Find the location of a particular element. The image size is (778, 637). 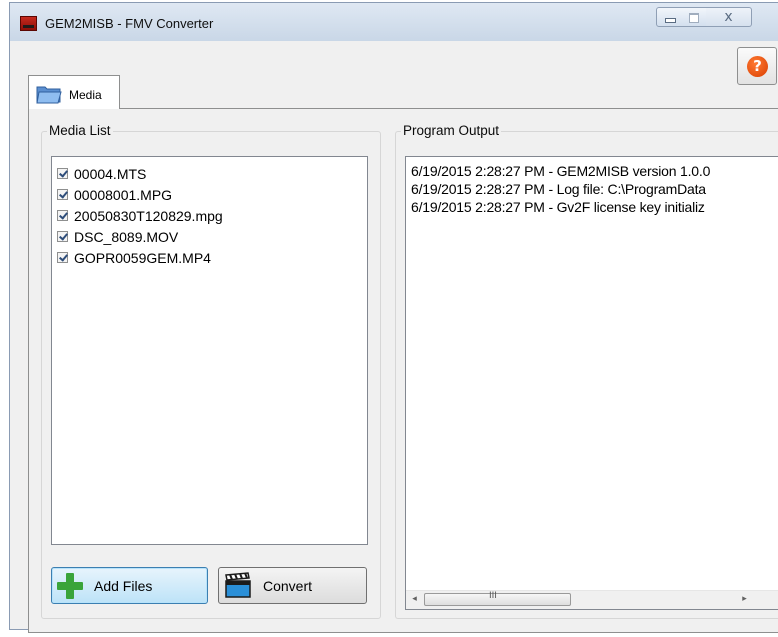

maximize-button is located at coordinates (694, 17).